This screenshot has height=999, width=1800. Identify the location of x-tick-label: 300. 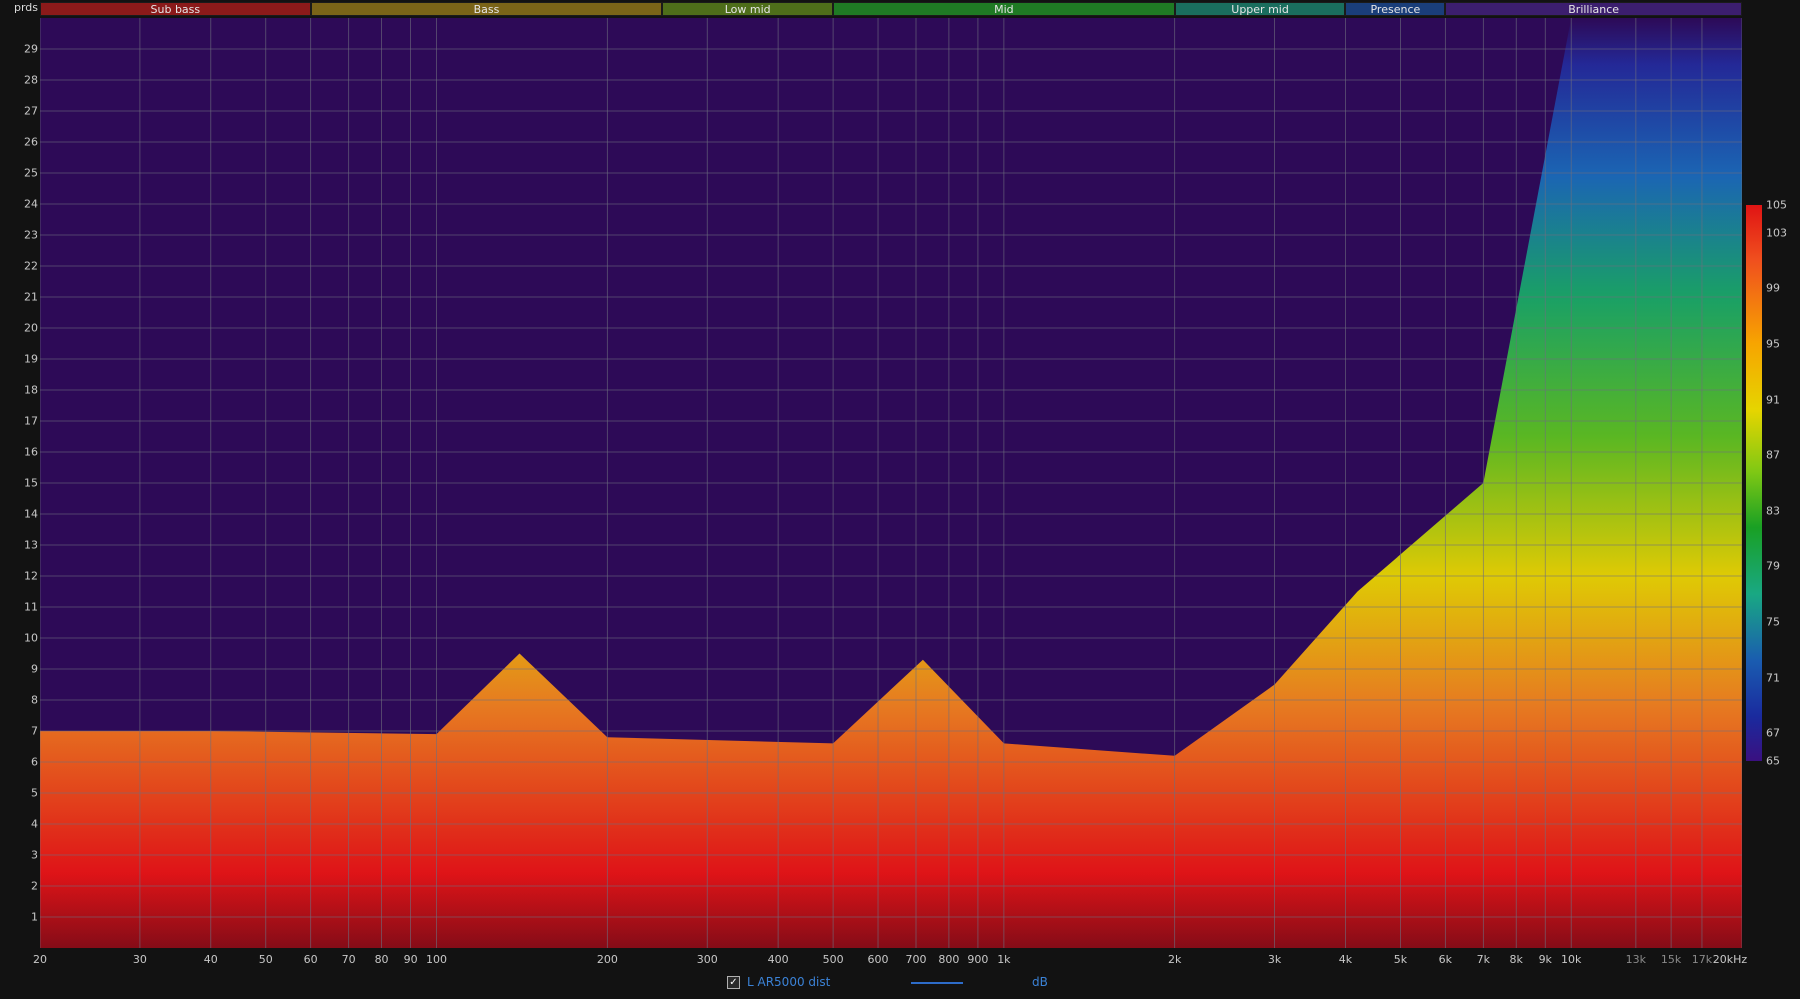
(707, 959).